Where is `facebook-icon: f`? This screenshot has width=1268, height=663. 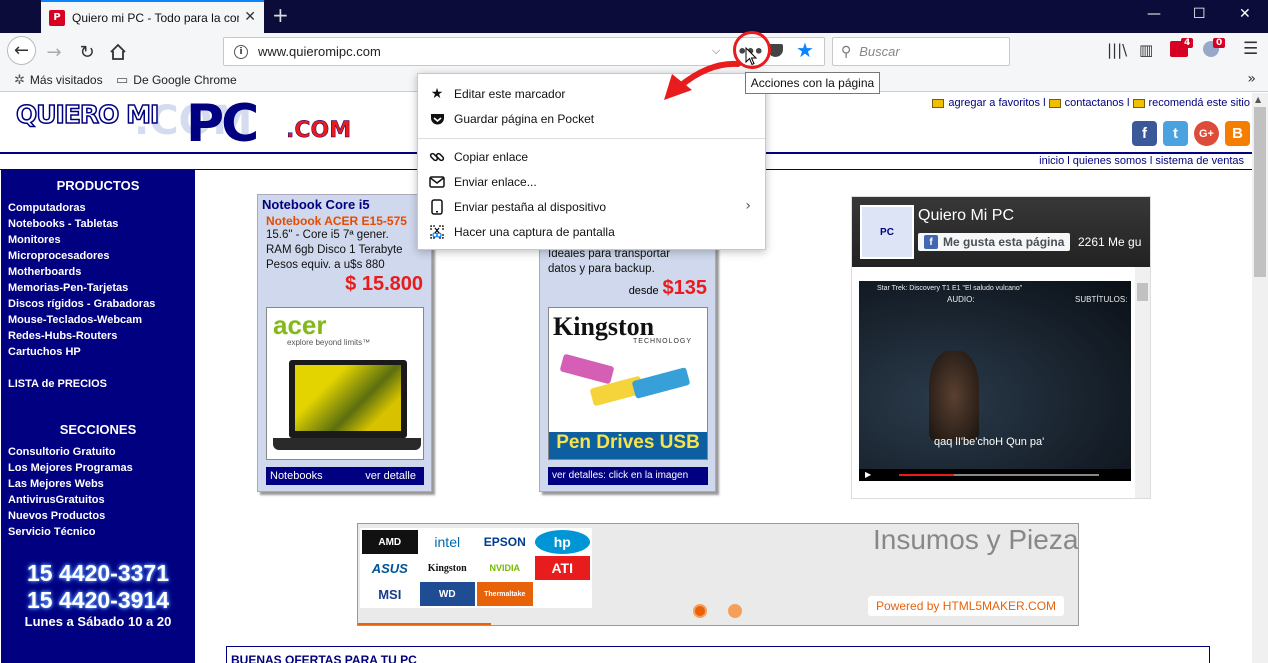
facebook-icon: f is located at coordinates (1144, 133).